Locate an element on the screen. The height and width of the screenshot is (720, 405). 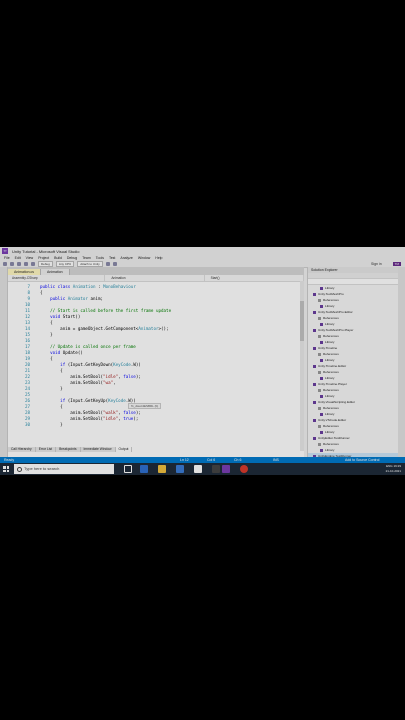
store-icon is located at coordinates (180, 469).